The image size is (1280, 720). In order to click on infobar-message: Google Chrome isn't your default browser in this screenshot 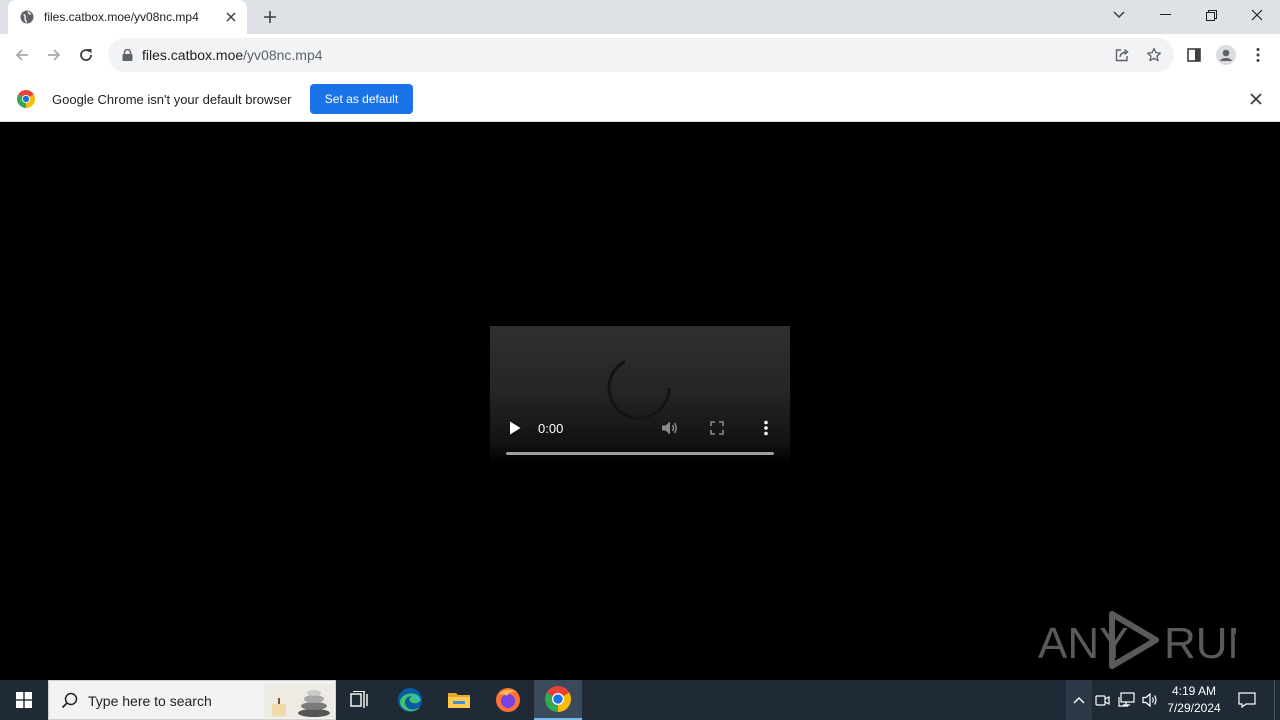, I will do `click(172, 99)`.